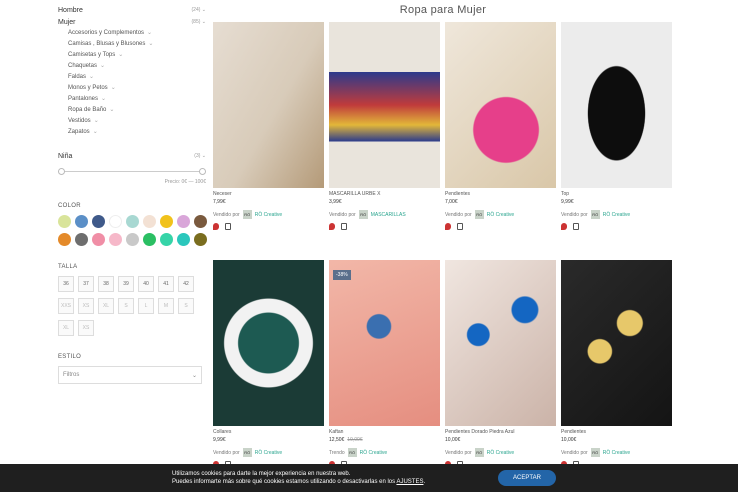 The image size is (738, 492). What do you see at coordinates (106, 284) in the screenshot?
I see `size-option: 38` at bounding box center [106, 284].